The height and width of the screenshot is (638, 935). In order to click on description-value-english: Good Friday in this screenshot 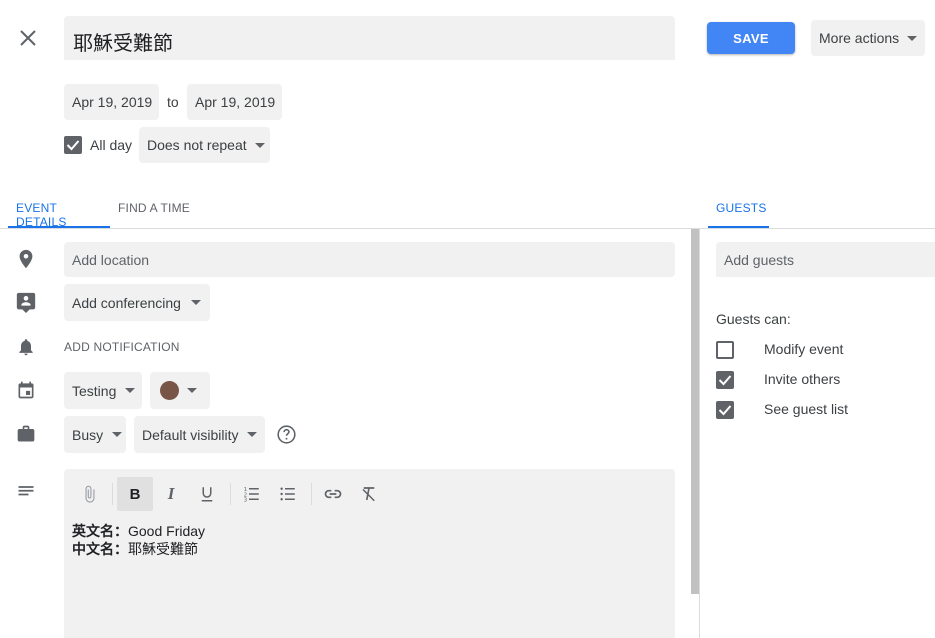, I will do `click(167, 531)`.